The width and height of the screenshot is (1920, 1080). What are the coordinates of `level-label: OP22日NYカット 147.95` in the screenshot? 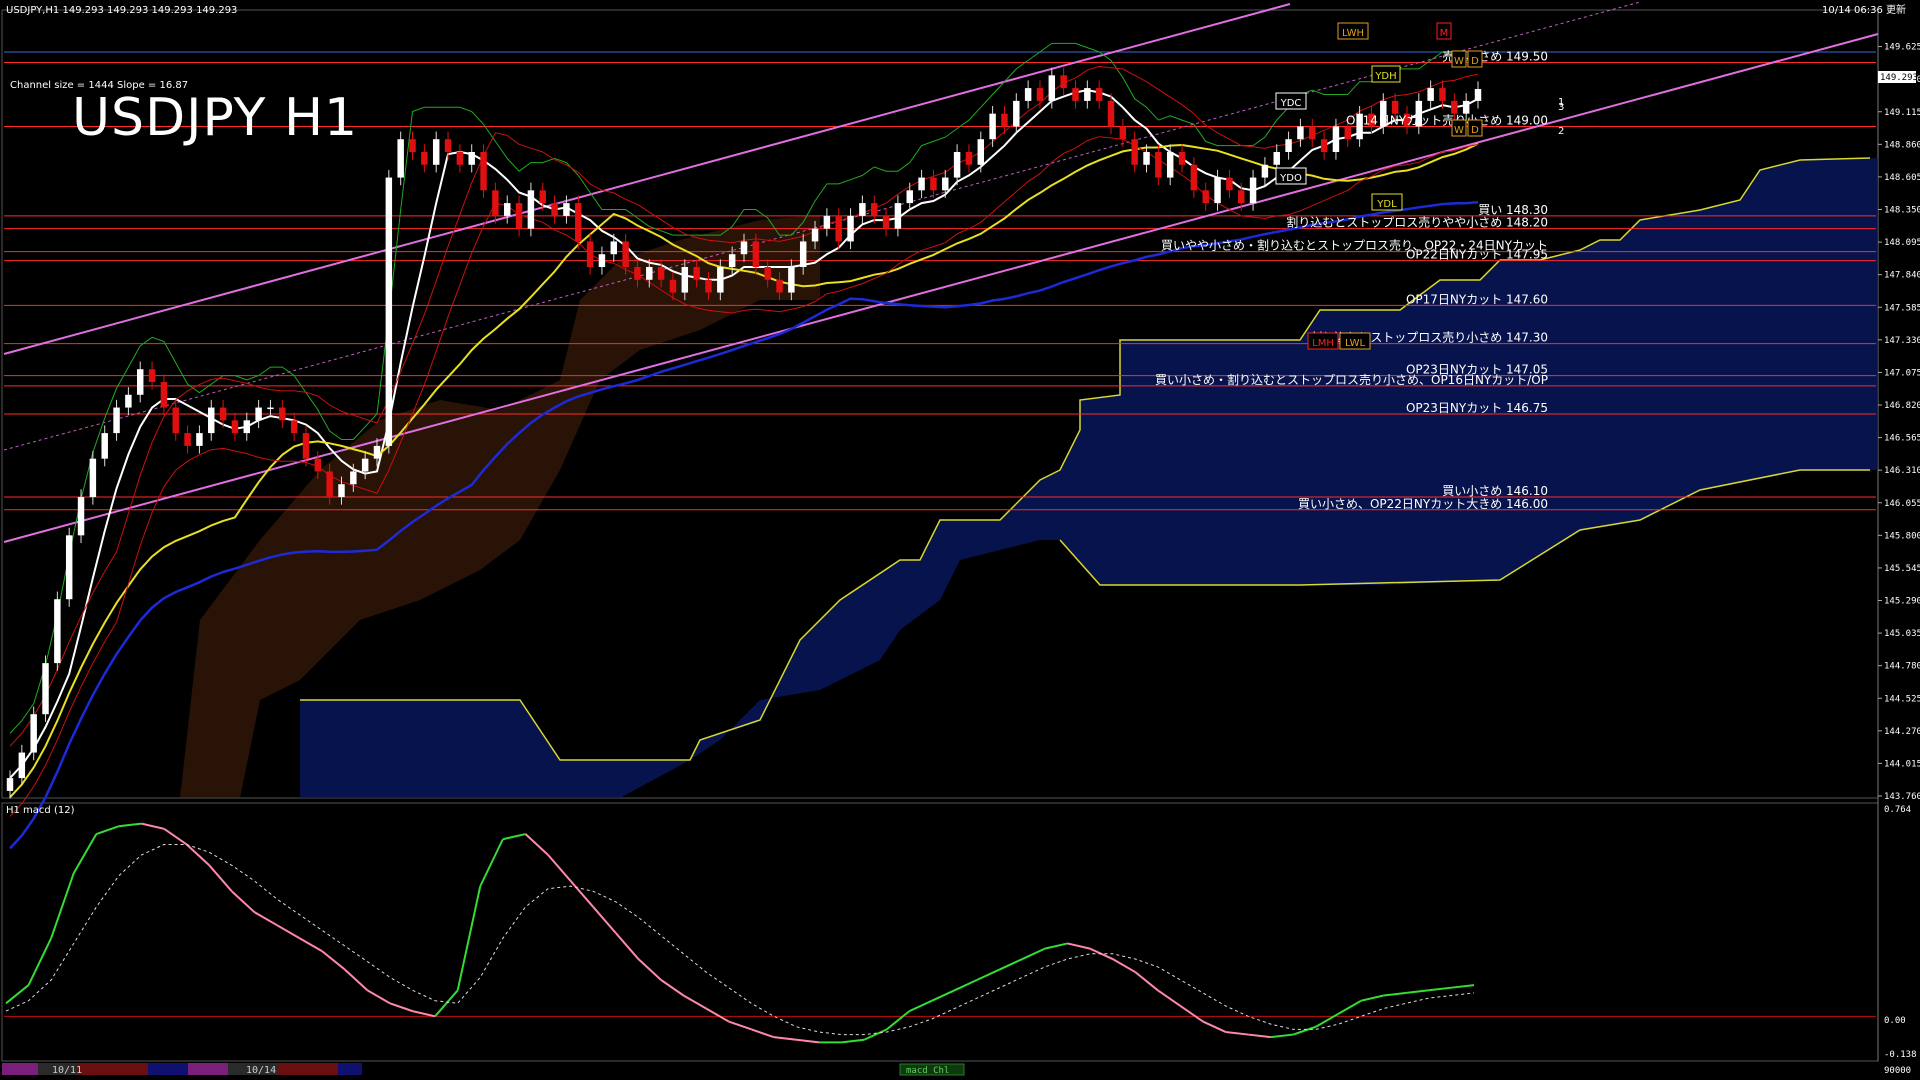 It's located at (1477, 255).